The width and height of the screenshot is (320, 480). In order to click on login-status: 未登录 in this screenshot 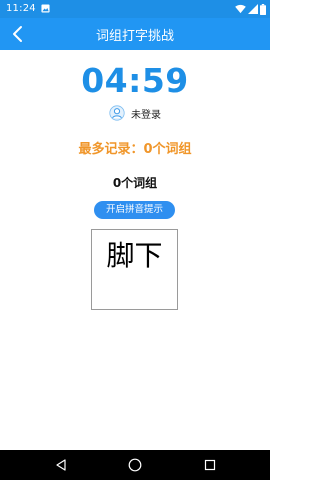, I will do `click(135, 113)`.